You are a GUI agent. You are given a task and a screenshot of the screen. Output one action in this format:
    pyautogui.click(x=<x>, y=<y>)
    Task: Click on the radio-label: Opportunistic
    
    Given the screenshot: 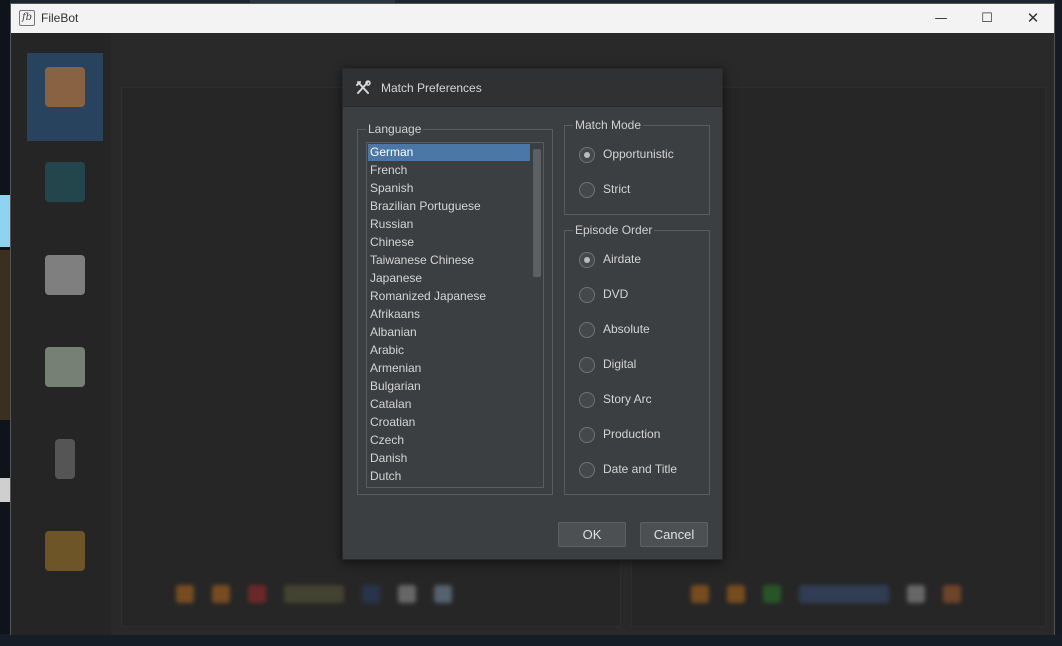 What is the action you would take?
    pyautogui.click(x=638, y=154)
    